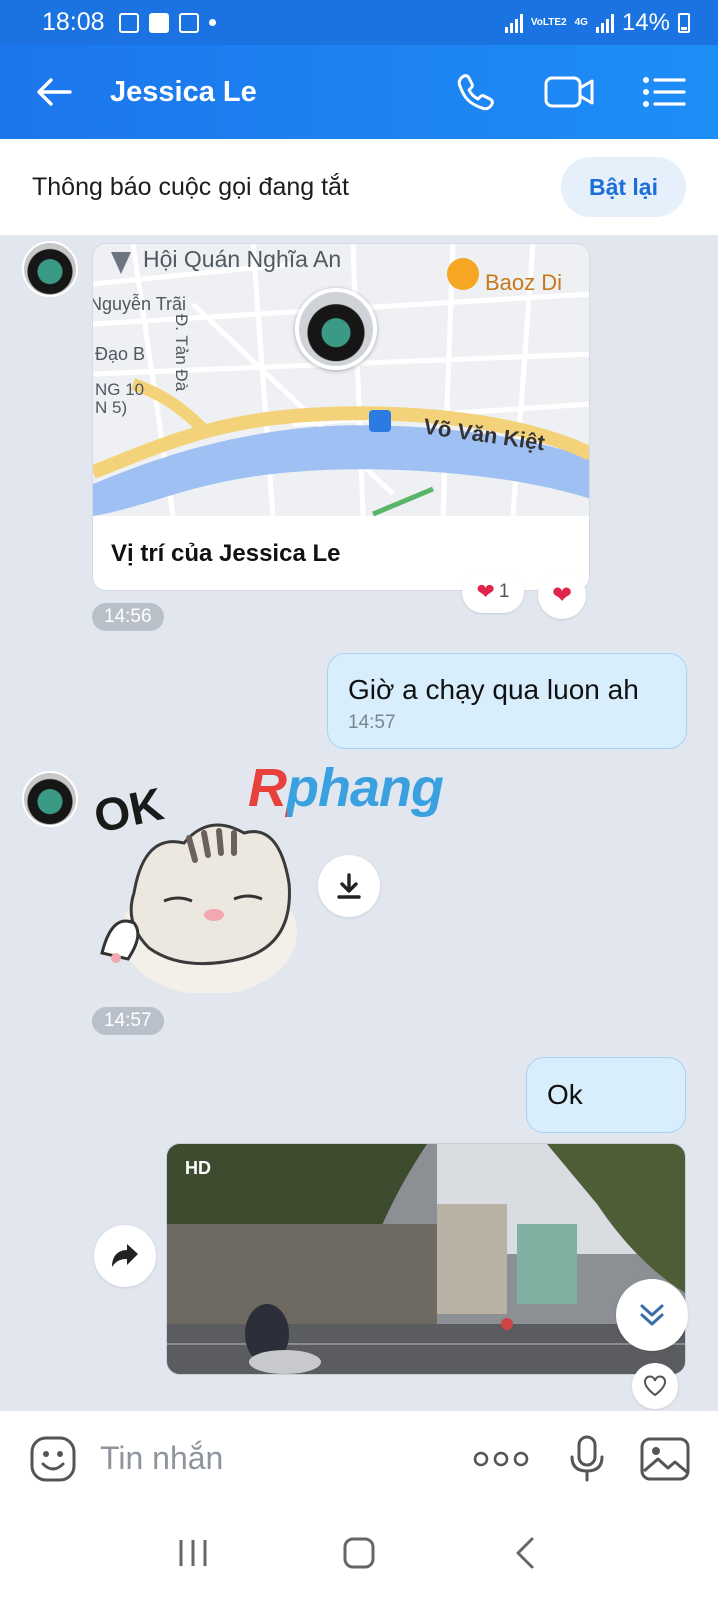 The height and width of the screenshot is (1600, 718). I want to click on hd-badge: HD, so click(198, 1168).